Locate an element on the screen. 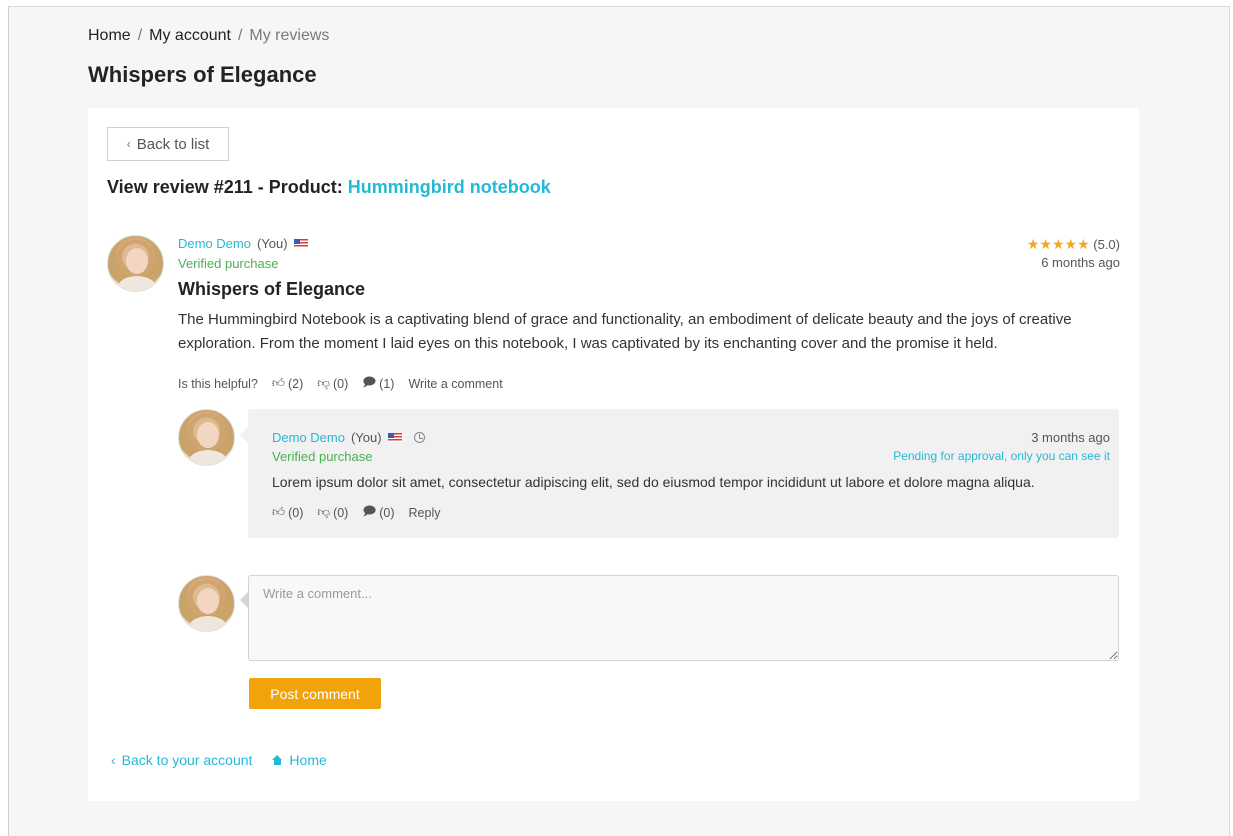 Image resolution: width=1233 pixels, height=836 pixels. breadcrumb-account-link: My account is located at coordinates (190, 35).